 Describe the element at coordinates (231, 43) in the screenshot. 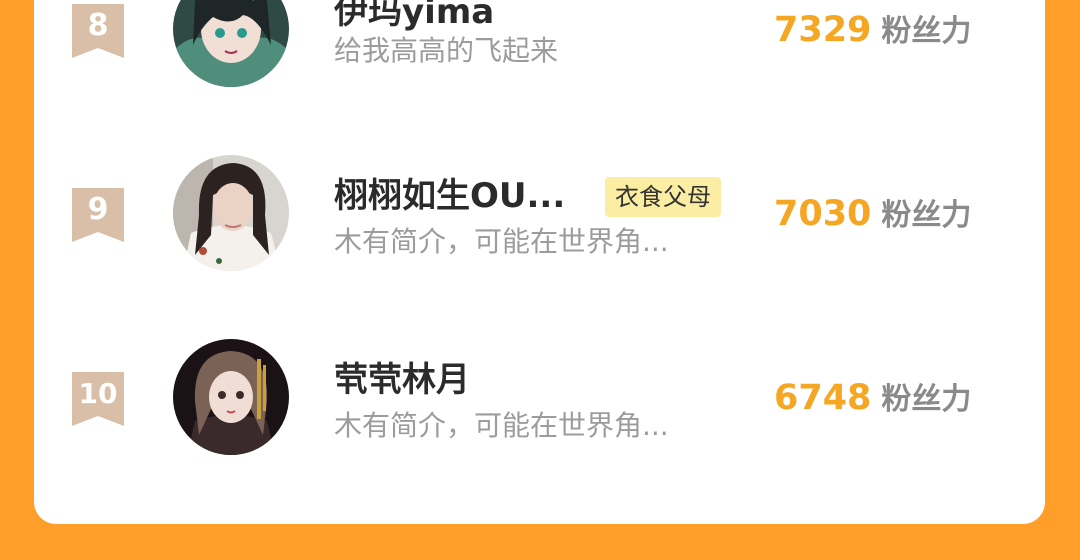

I see `anime-avatar-icon` at that location.